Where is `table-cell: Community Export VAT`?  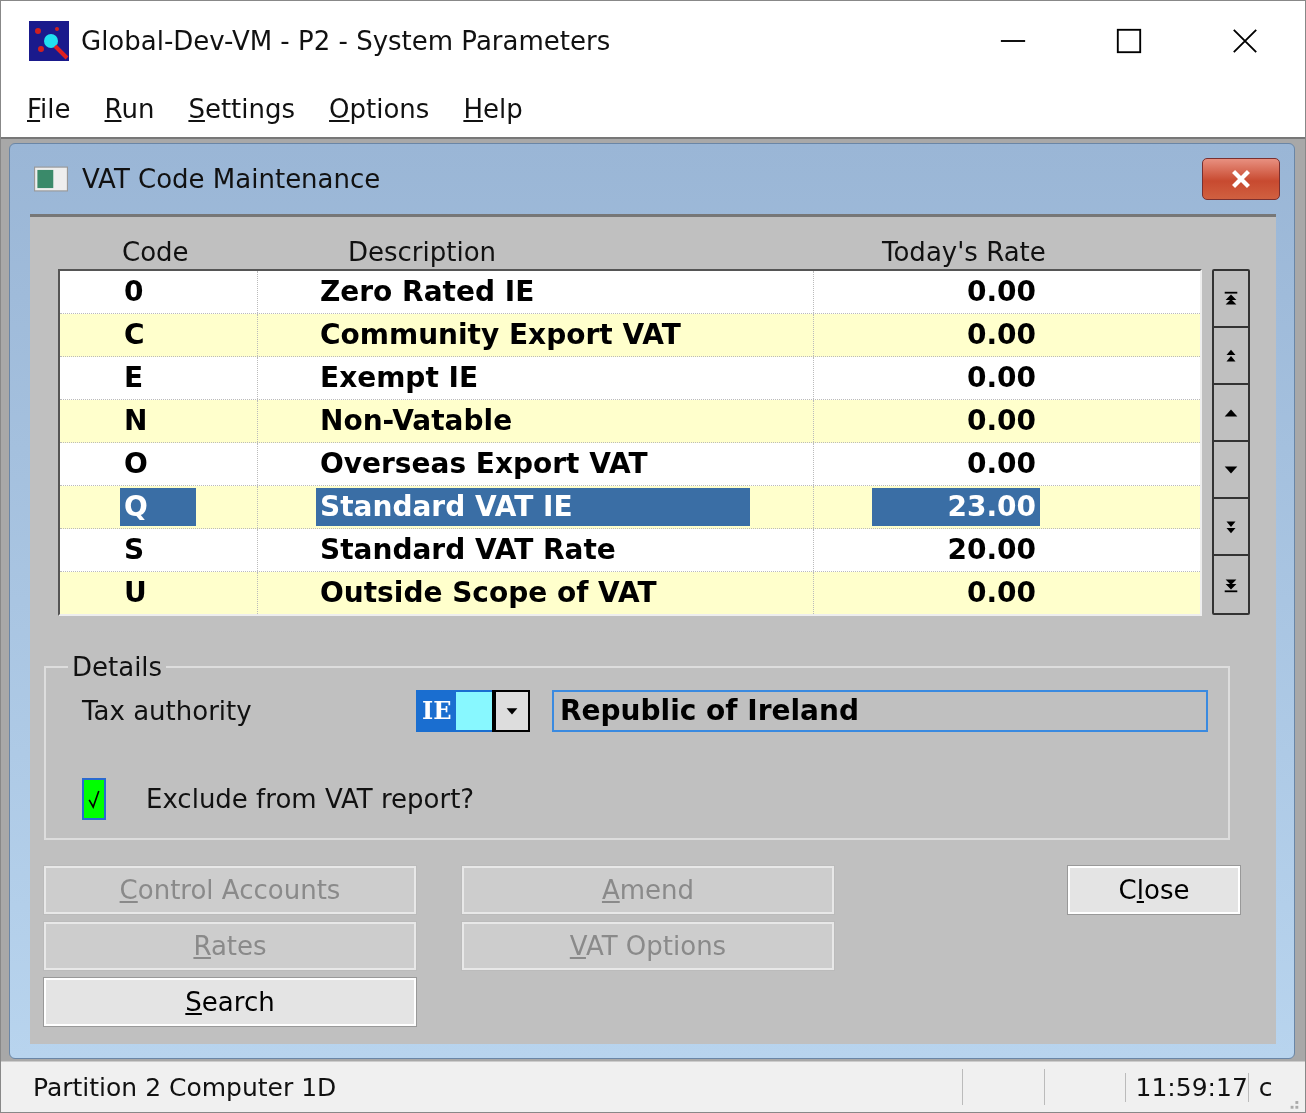 table-cell: Community Export VAT is located at coordinates (500, 335).